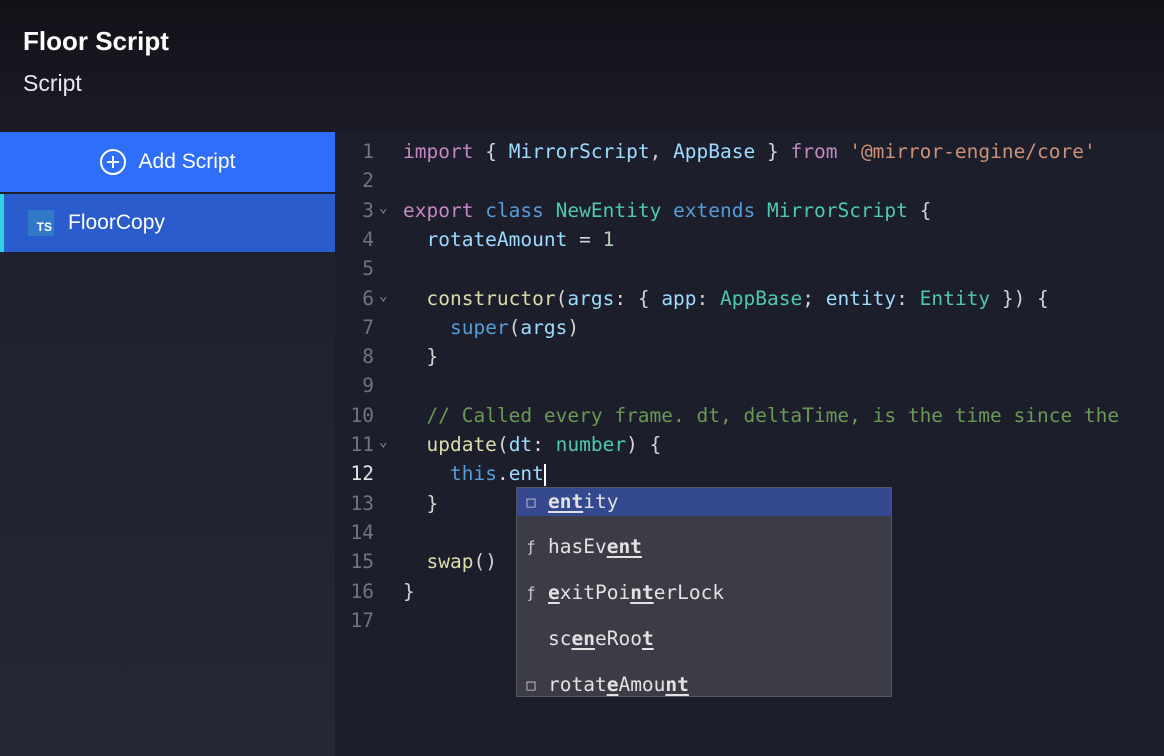  What do you see at coordinates (704, 502) in the screenshot?
I see `suggestion-item: □ entity` at bounding box center [704, 502].